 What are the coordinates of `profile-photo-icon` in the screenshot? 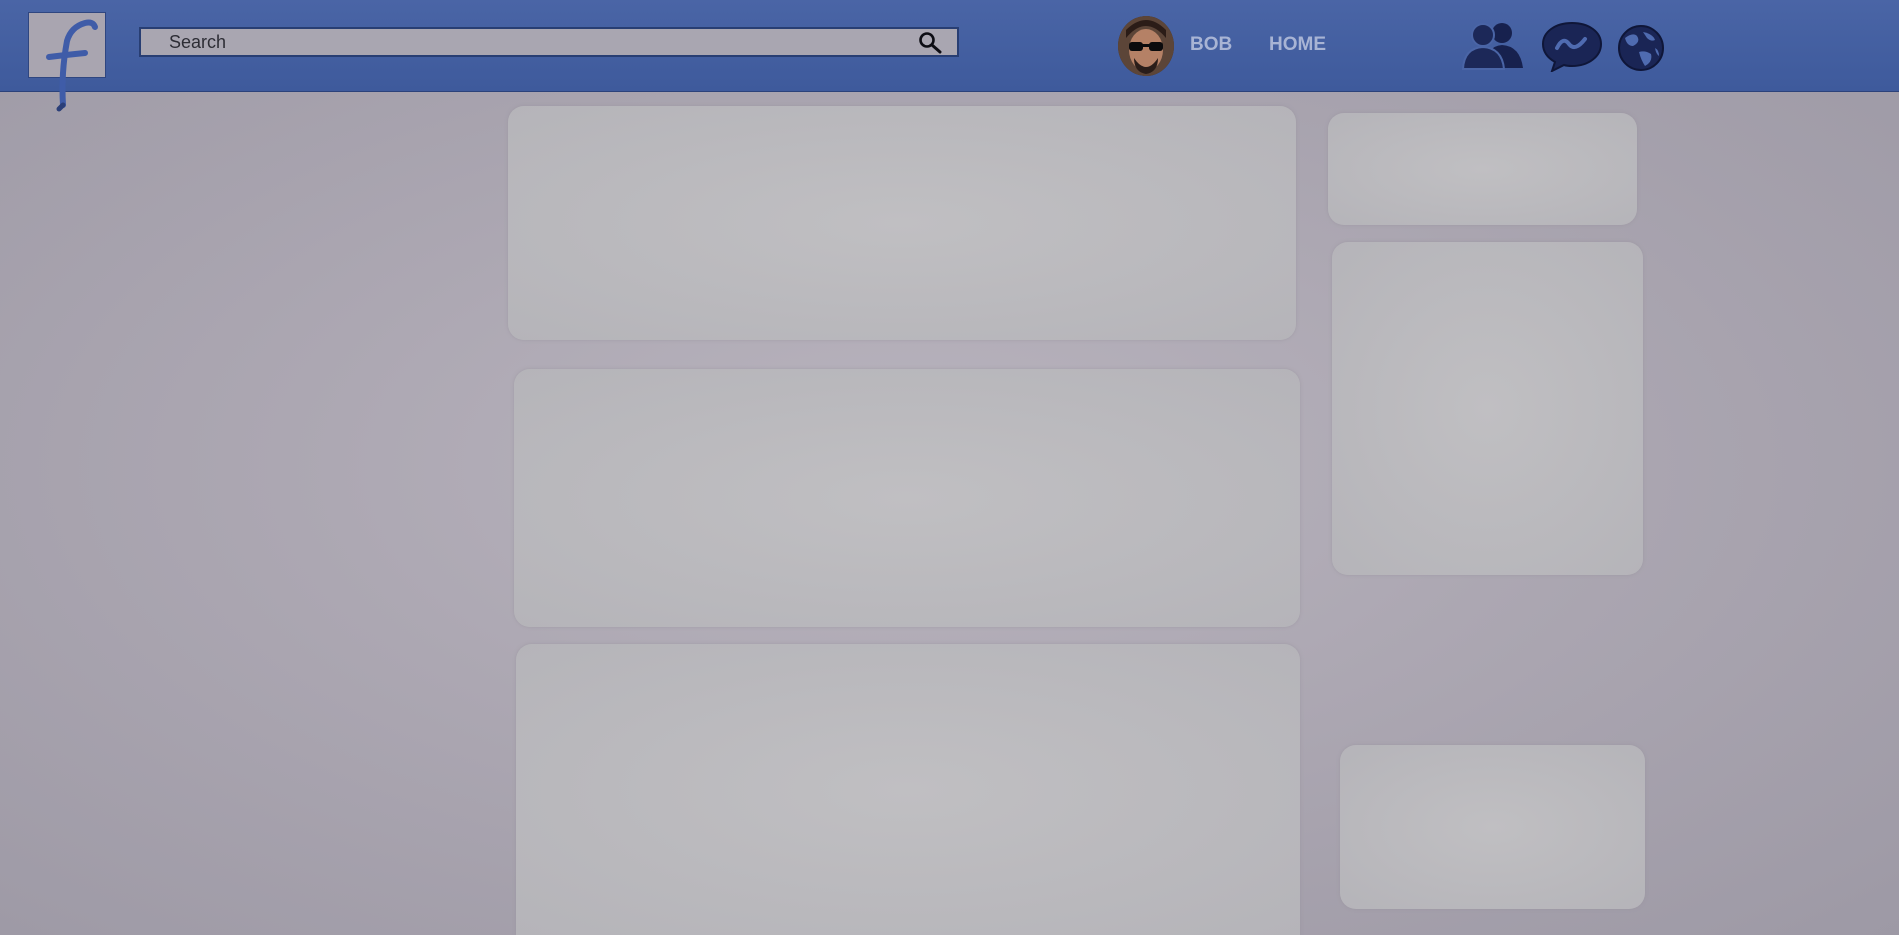 It's located at (1146, 46).